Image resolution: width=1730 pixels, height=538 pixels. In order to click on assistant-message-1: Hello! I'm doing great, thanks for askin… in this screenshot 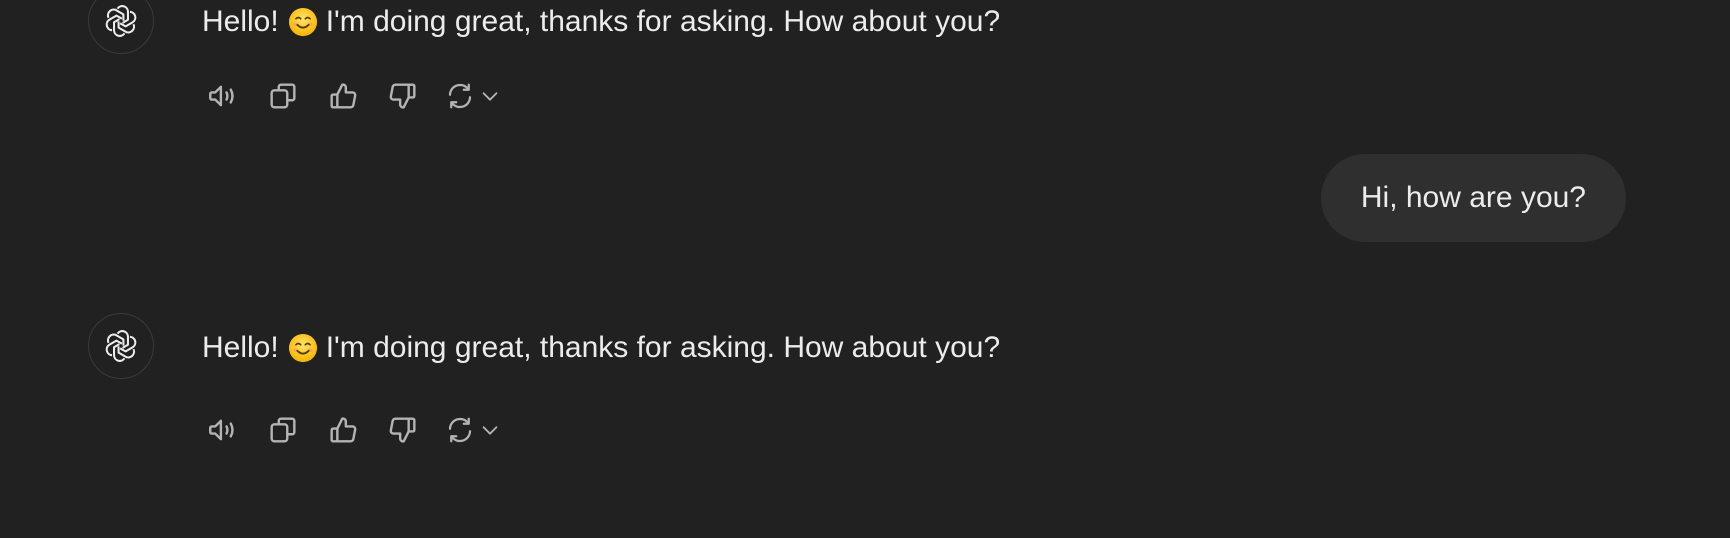, I will do `click(601, 22)`.